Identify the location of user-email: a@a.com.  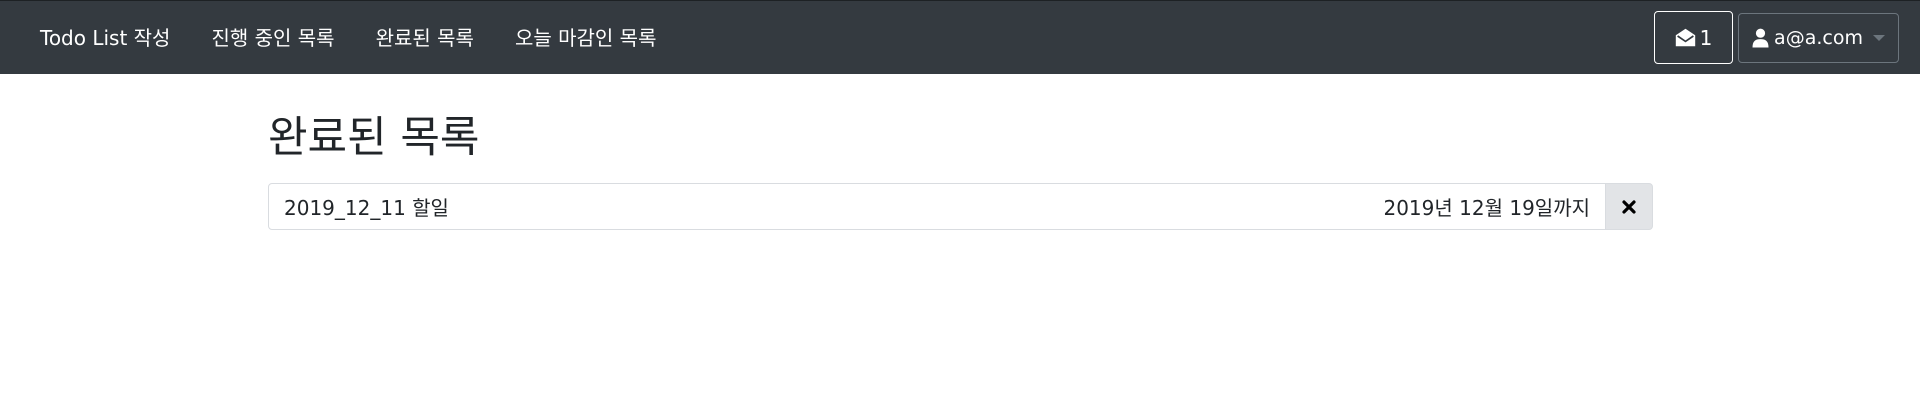
(1818, 37).